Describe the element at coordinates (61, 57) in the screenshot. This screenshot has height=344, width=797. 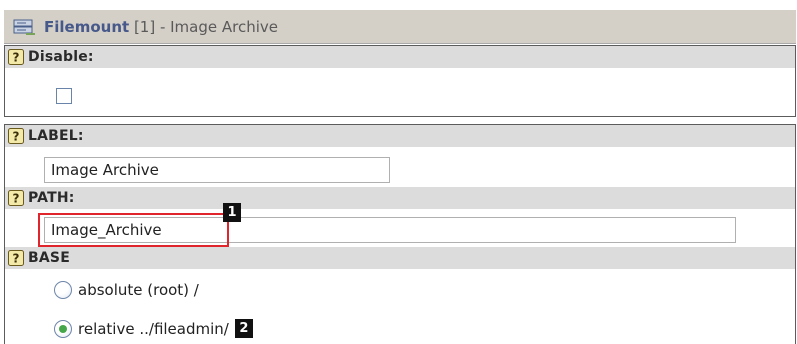
I see `disable-label: Disable:` at that location.